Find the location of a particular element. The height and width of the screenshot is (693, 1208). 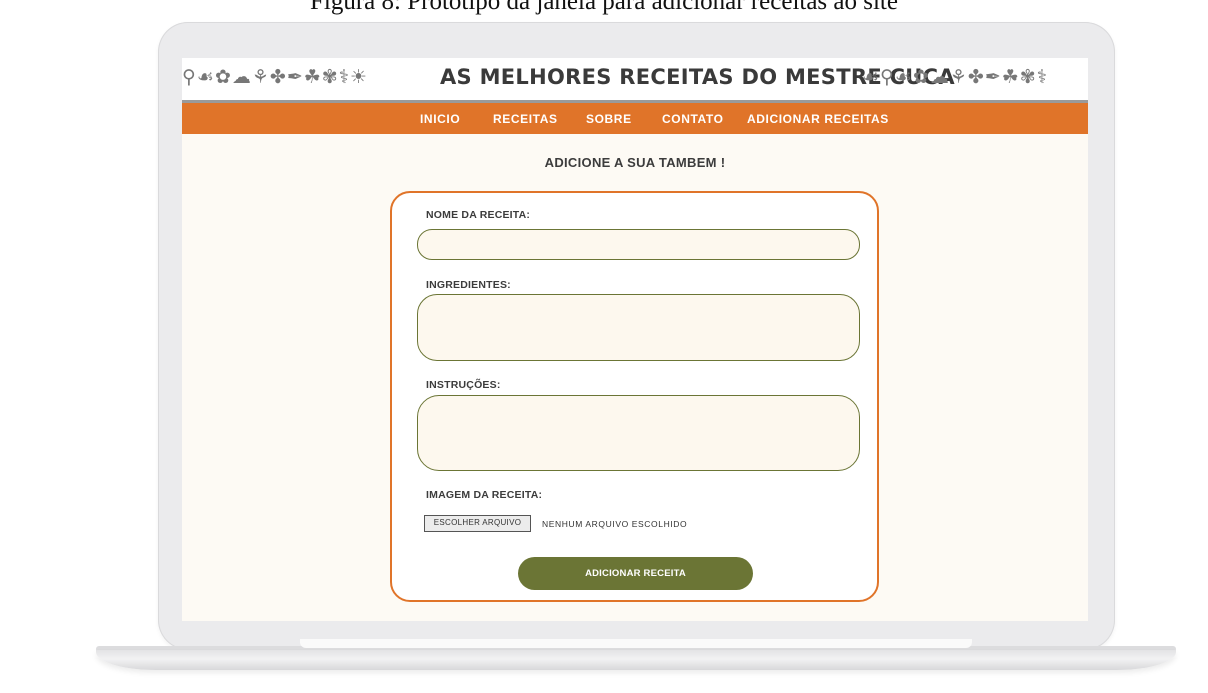

ingredients-label: INGREDIENTES: is located at coordinates (468, 285).